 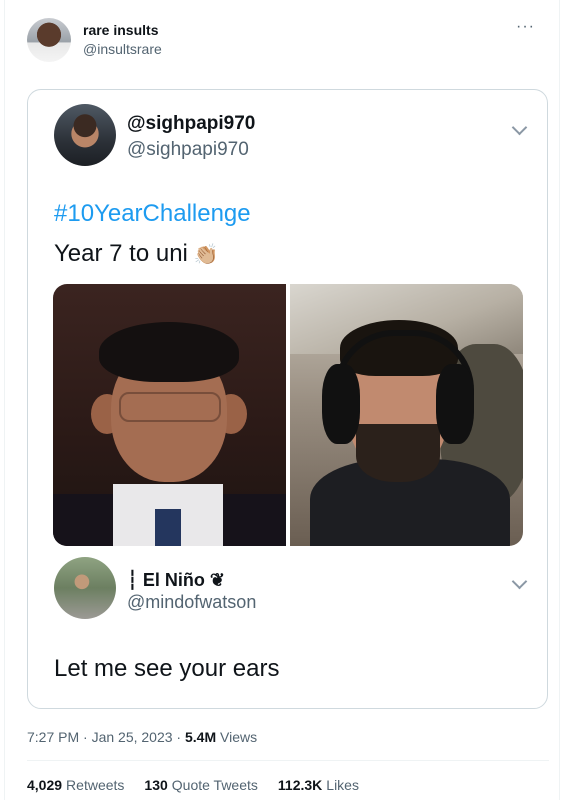 I want to click on retweets-count: 4,029, so click(x=45, y=785).